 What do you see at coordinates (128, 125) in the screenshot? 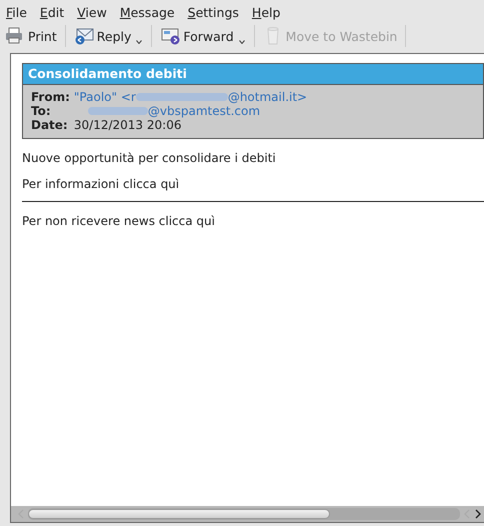
I see `header-value: 30/12/2013 20:06` at bounding box center [128, 125].